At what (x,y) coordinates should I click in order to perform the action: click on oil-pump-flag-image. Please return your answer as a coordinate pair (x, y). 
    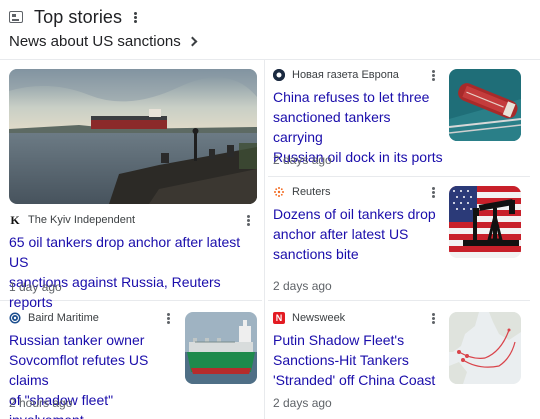
    Looking at the image, I should click on (485, 222).